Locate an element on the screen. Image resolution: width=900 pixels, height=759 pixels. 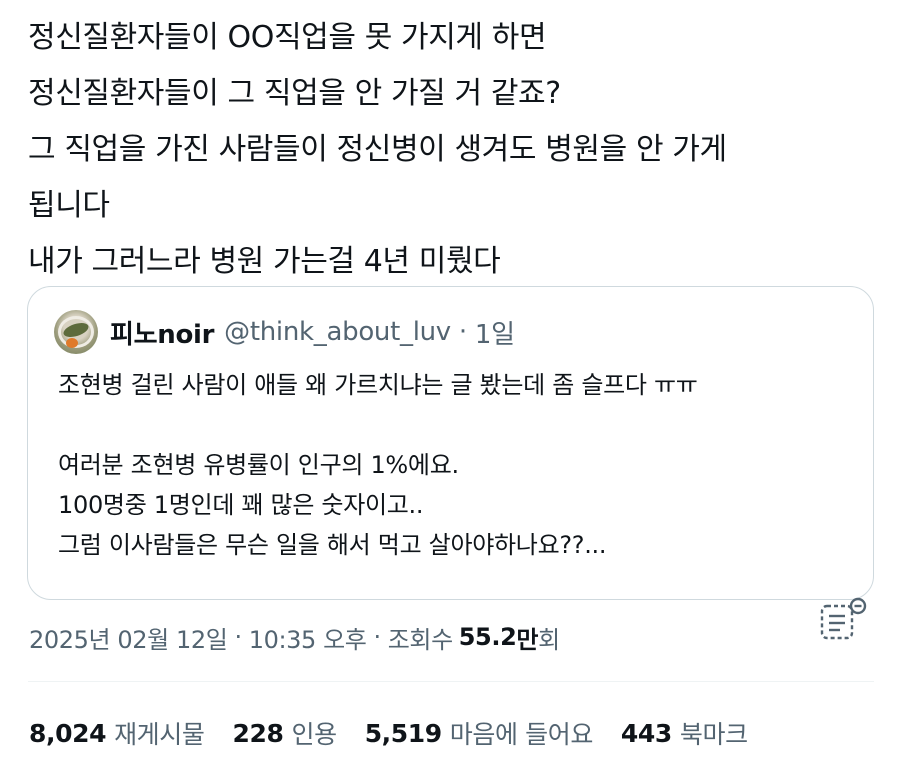
stat-likes: 5,519 마음에 들어요 is located at coordinates (479, 733).